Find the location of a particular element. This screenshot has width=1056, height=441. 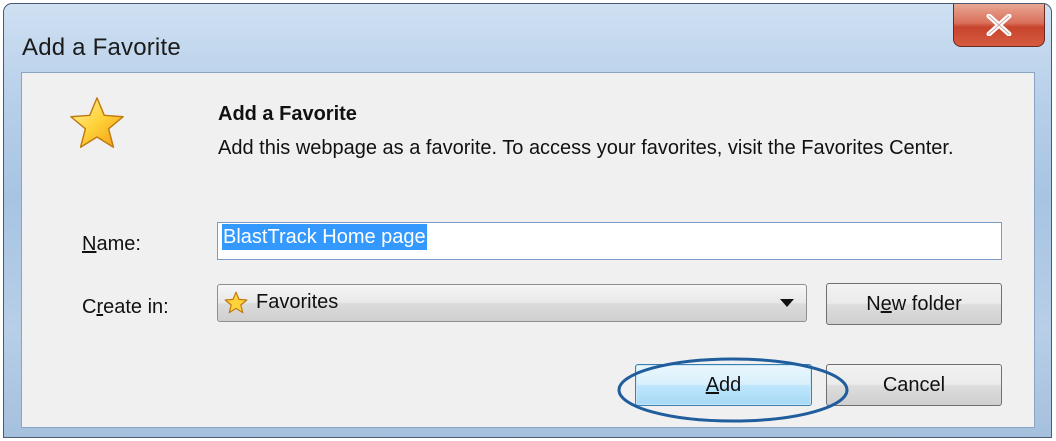

chevron-down-icon is located at coordinates (787, 303).